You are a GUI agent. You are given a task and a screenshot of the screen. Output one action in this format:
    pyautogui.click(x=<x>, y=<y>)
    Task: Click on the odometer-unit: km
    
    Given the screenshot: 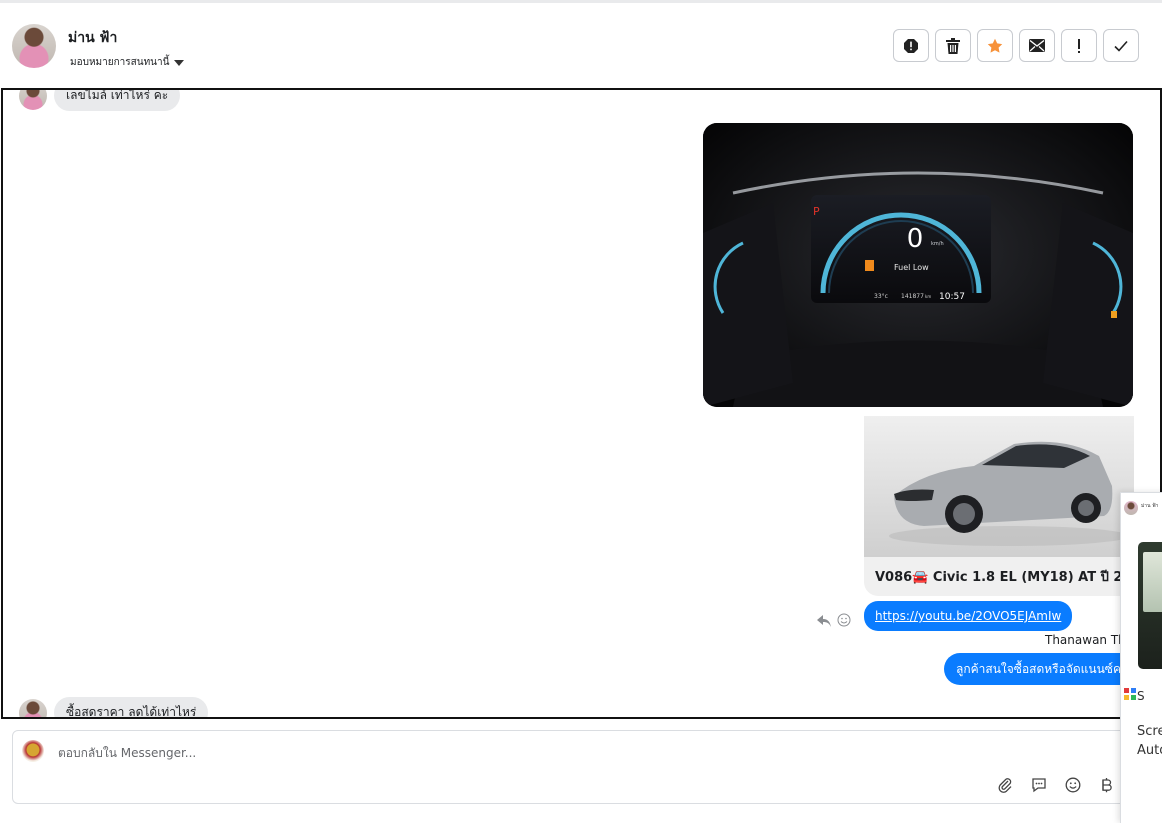 What is the action you would take?
    pyautogui.click(x=928, y=296)
    